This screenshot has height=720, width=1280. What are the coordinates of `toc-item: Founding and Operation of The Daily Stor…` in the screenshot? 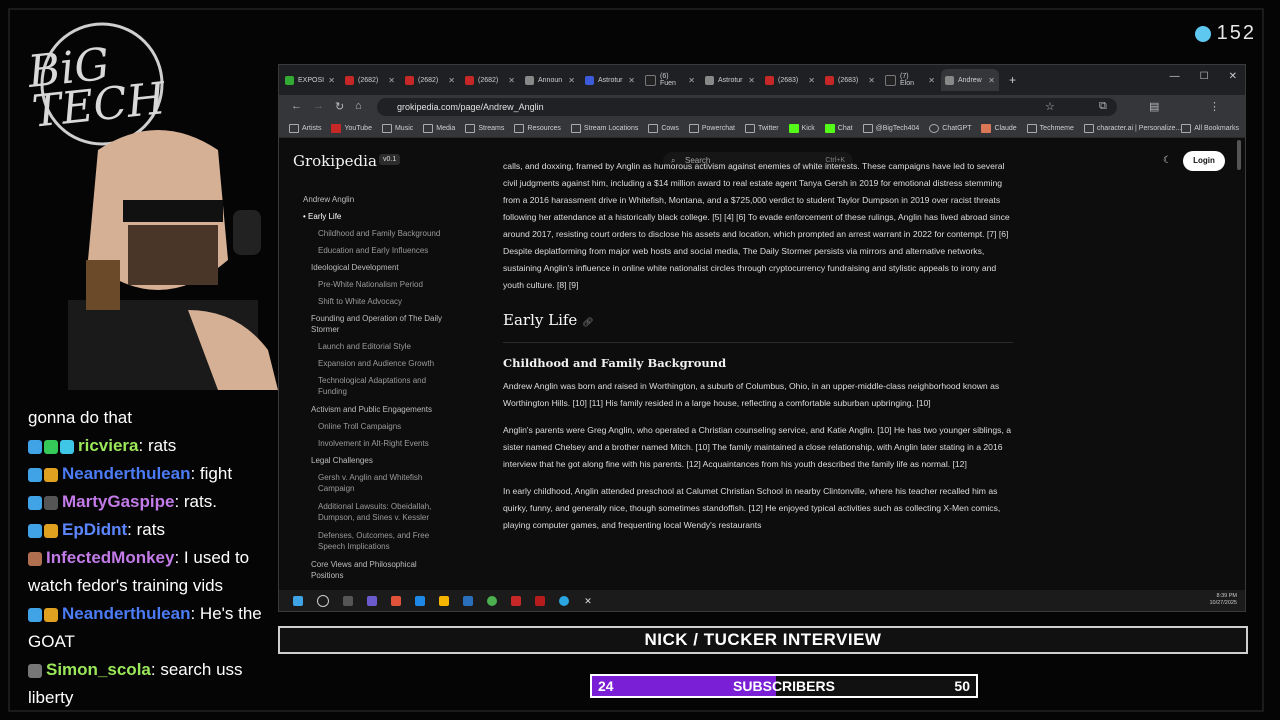 It's located at (391, 324).